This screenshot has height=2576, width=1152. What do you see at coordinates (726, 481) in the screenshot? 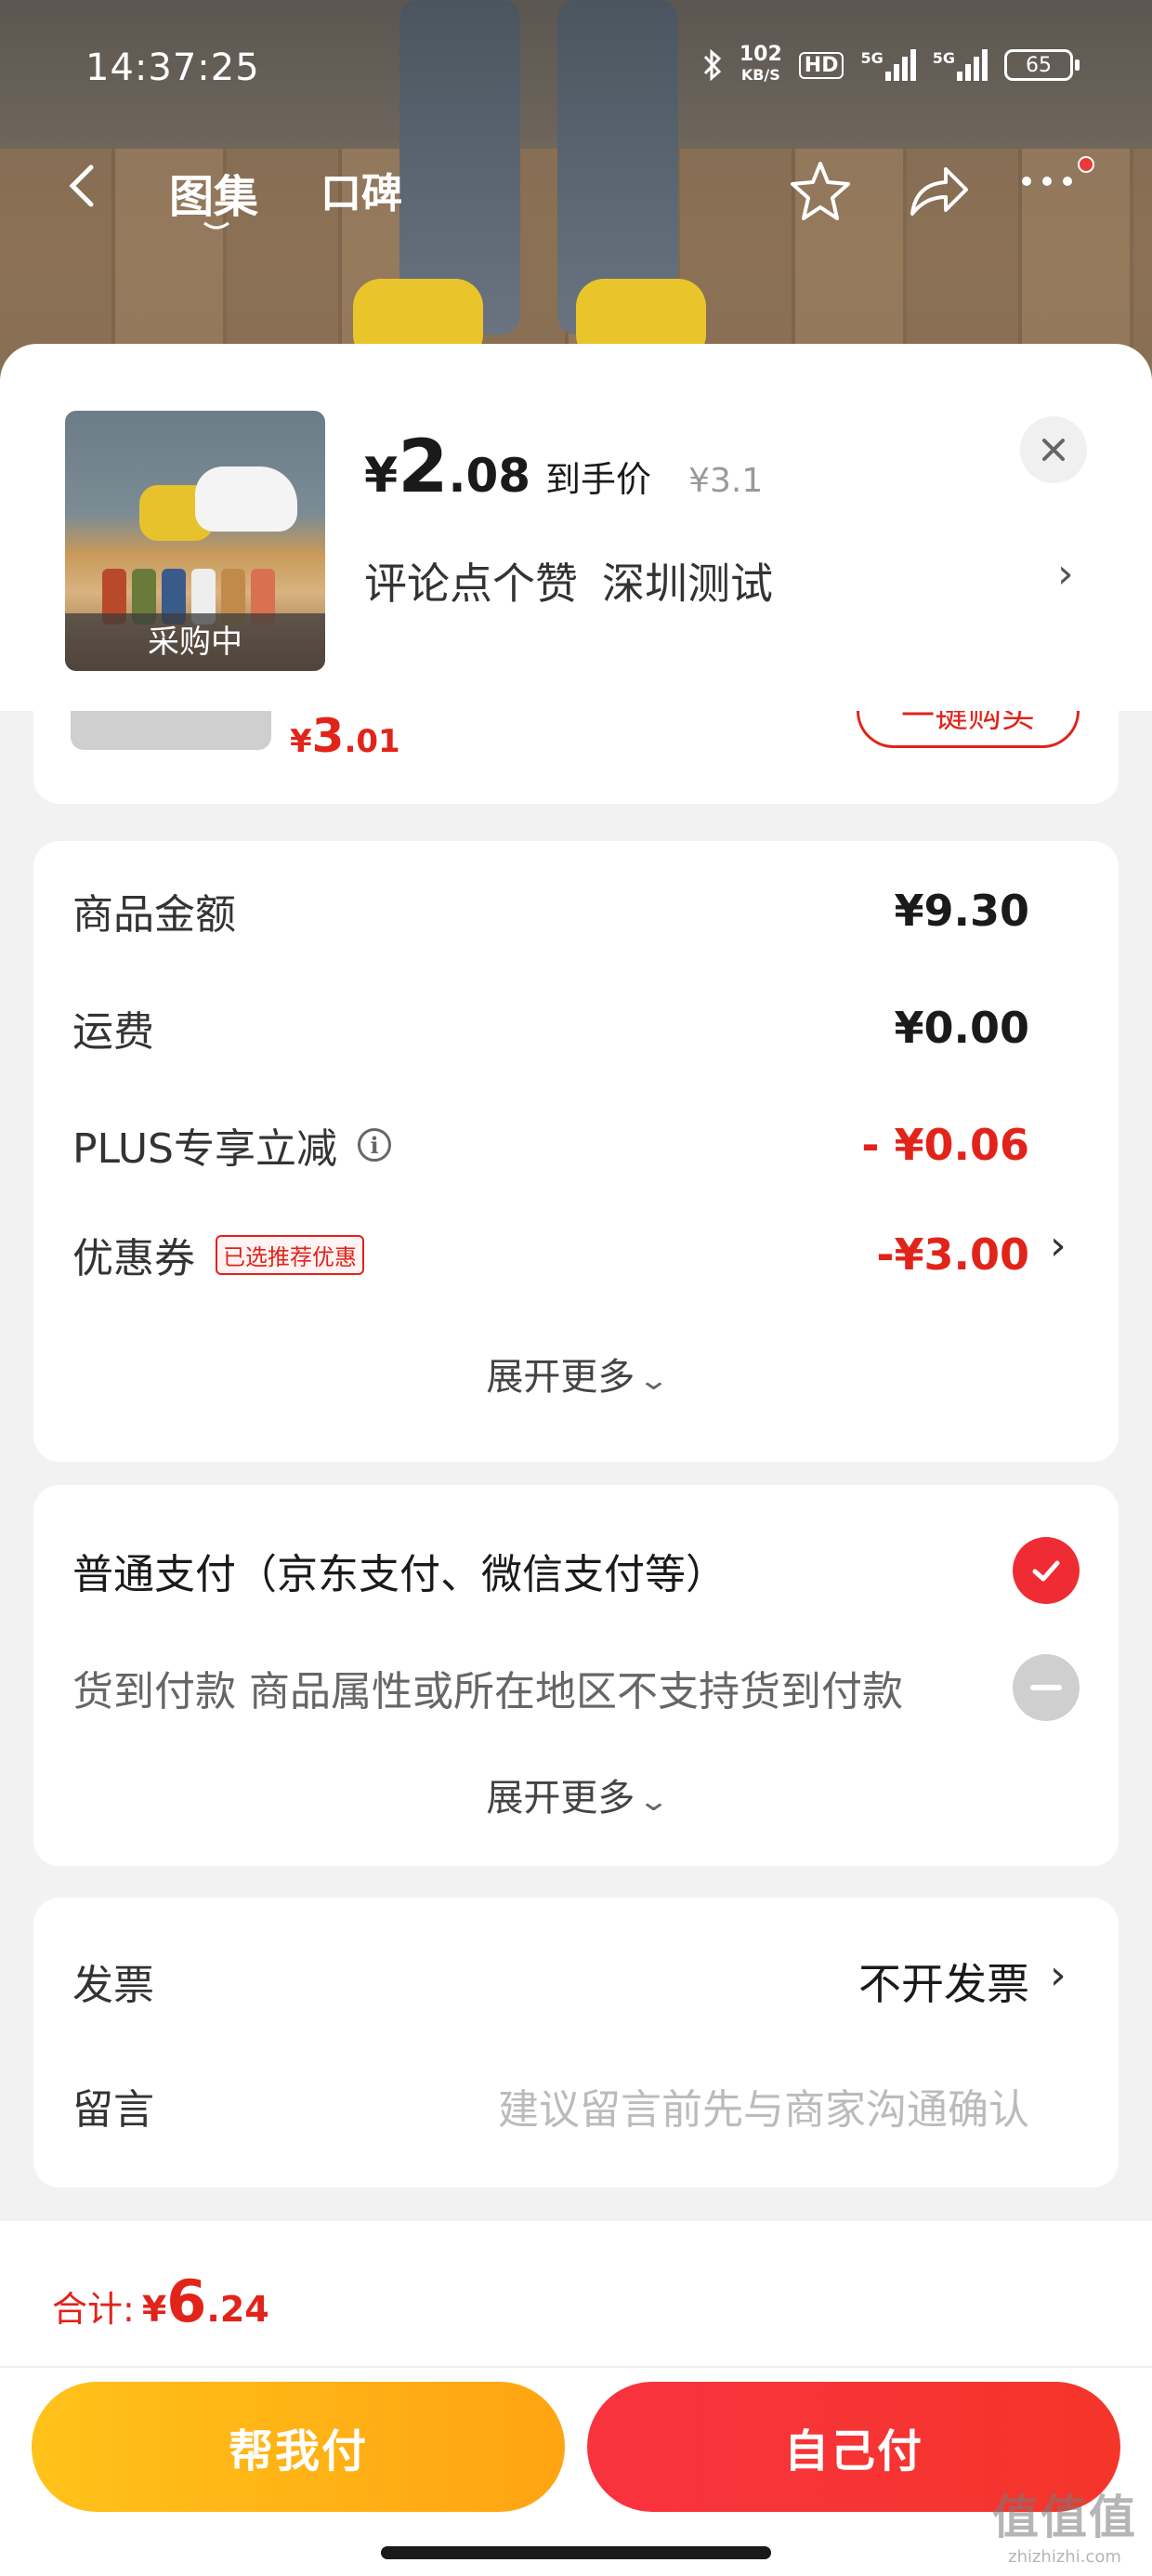
I see `original-price: ¥3.1` at bounding box center [726, 481].